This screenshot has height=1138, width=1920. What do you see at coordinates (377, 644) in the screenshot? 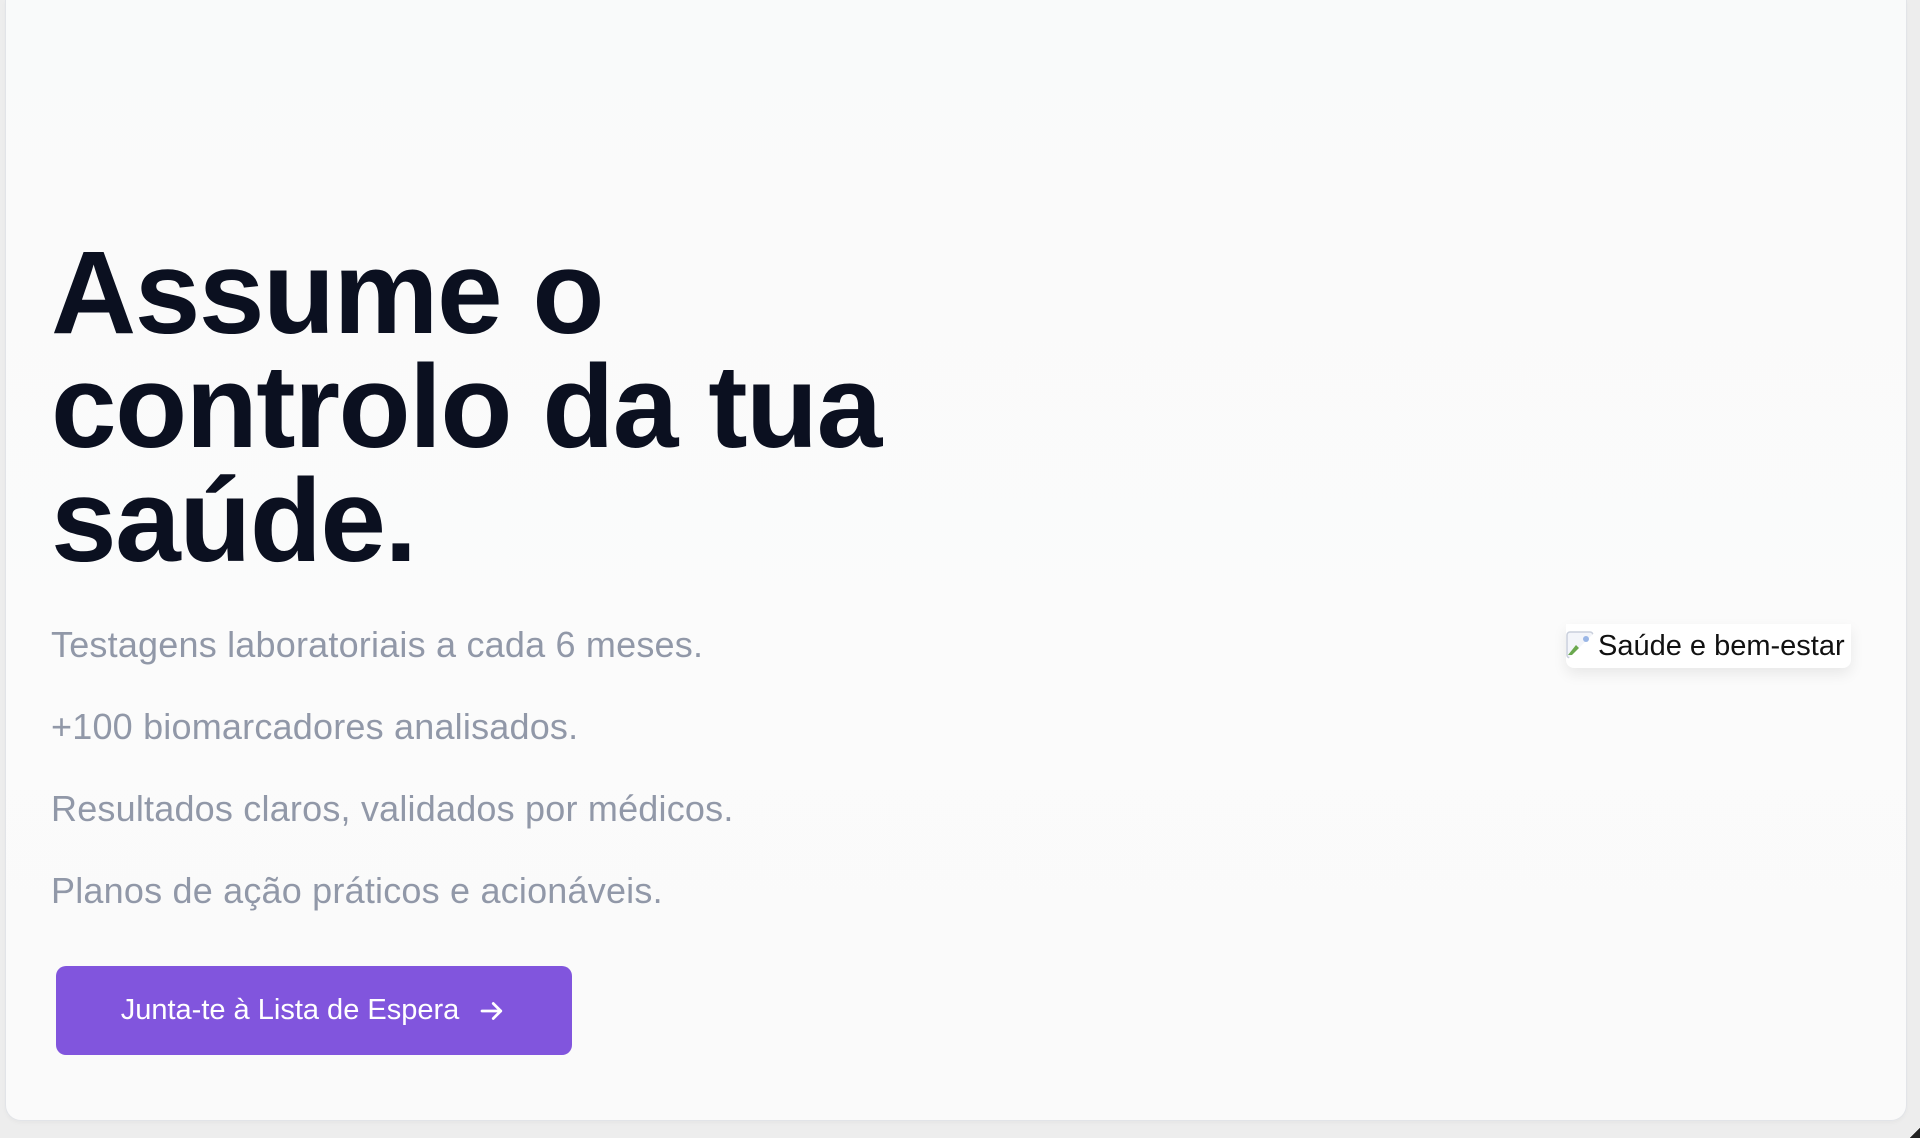
I see `feature-item-testing: Testagens laboratoriais a cada 6 meses.` at bounding box center [377, 644].